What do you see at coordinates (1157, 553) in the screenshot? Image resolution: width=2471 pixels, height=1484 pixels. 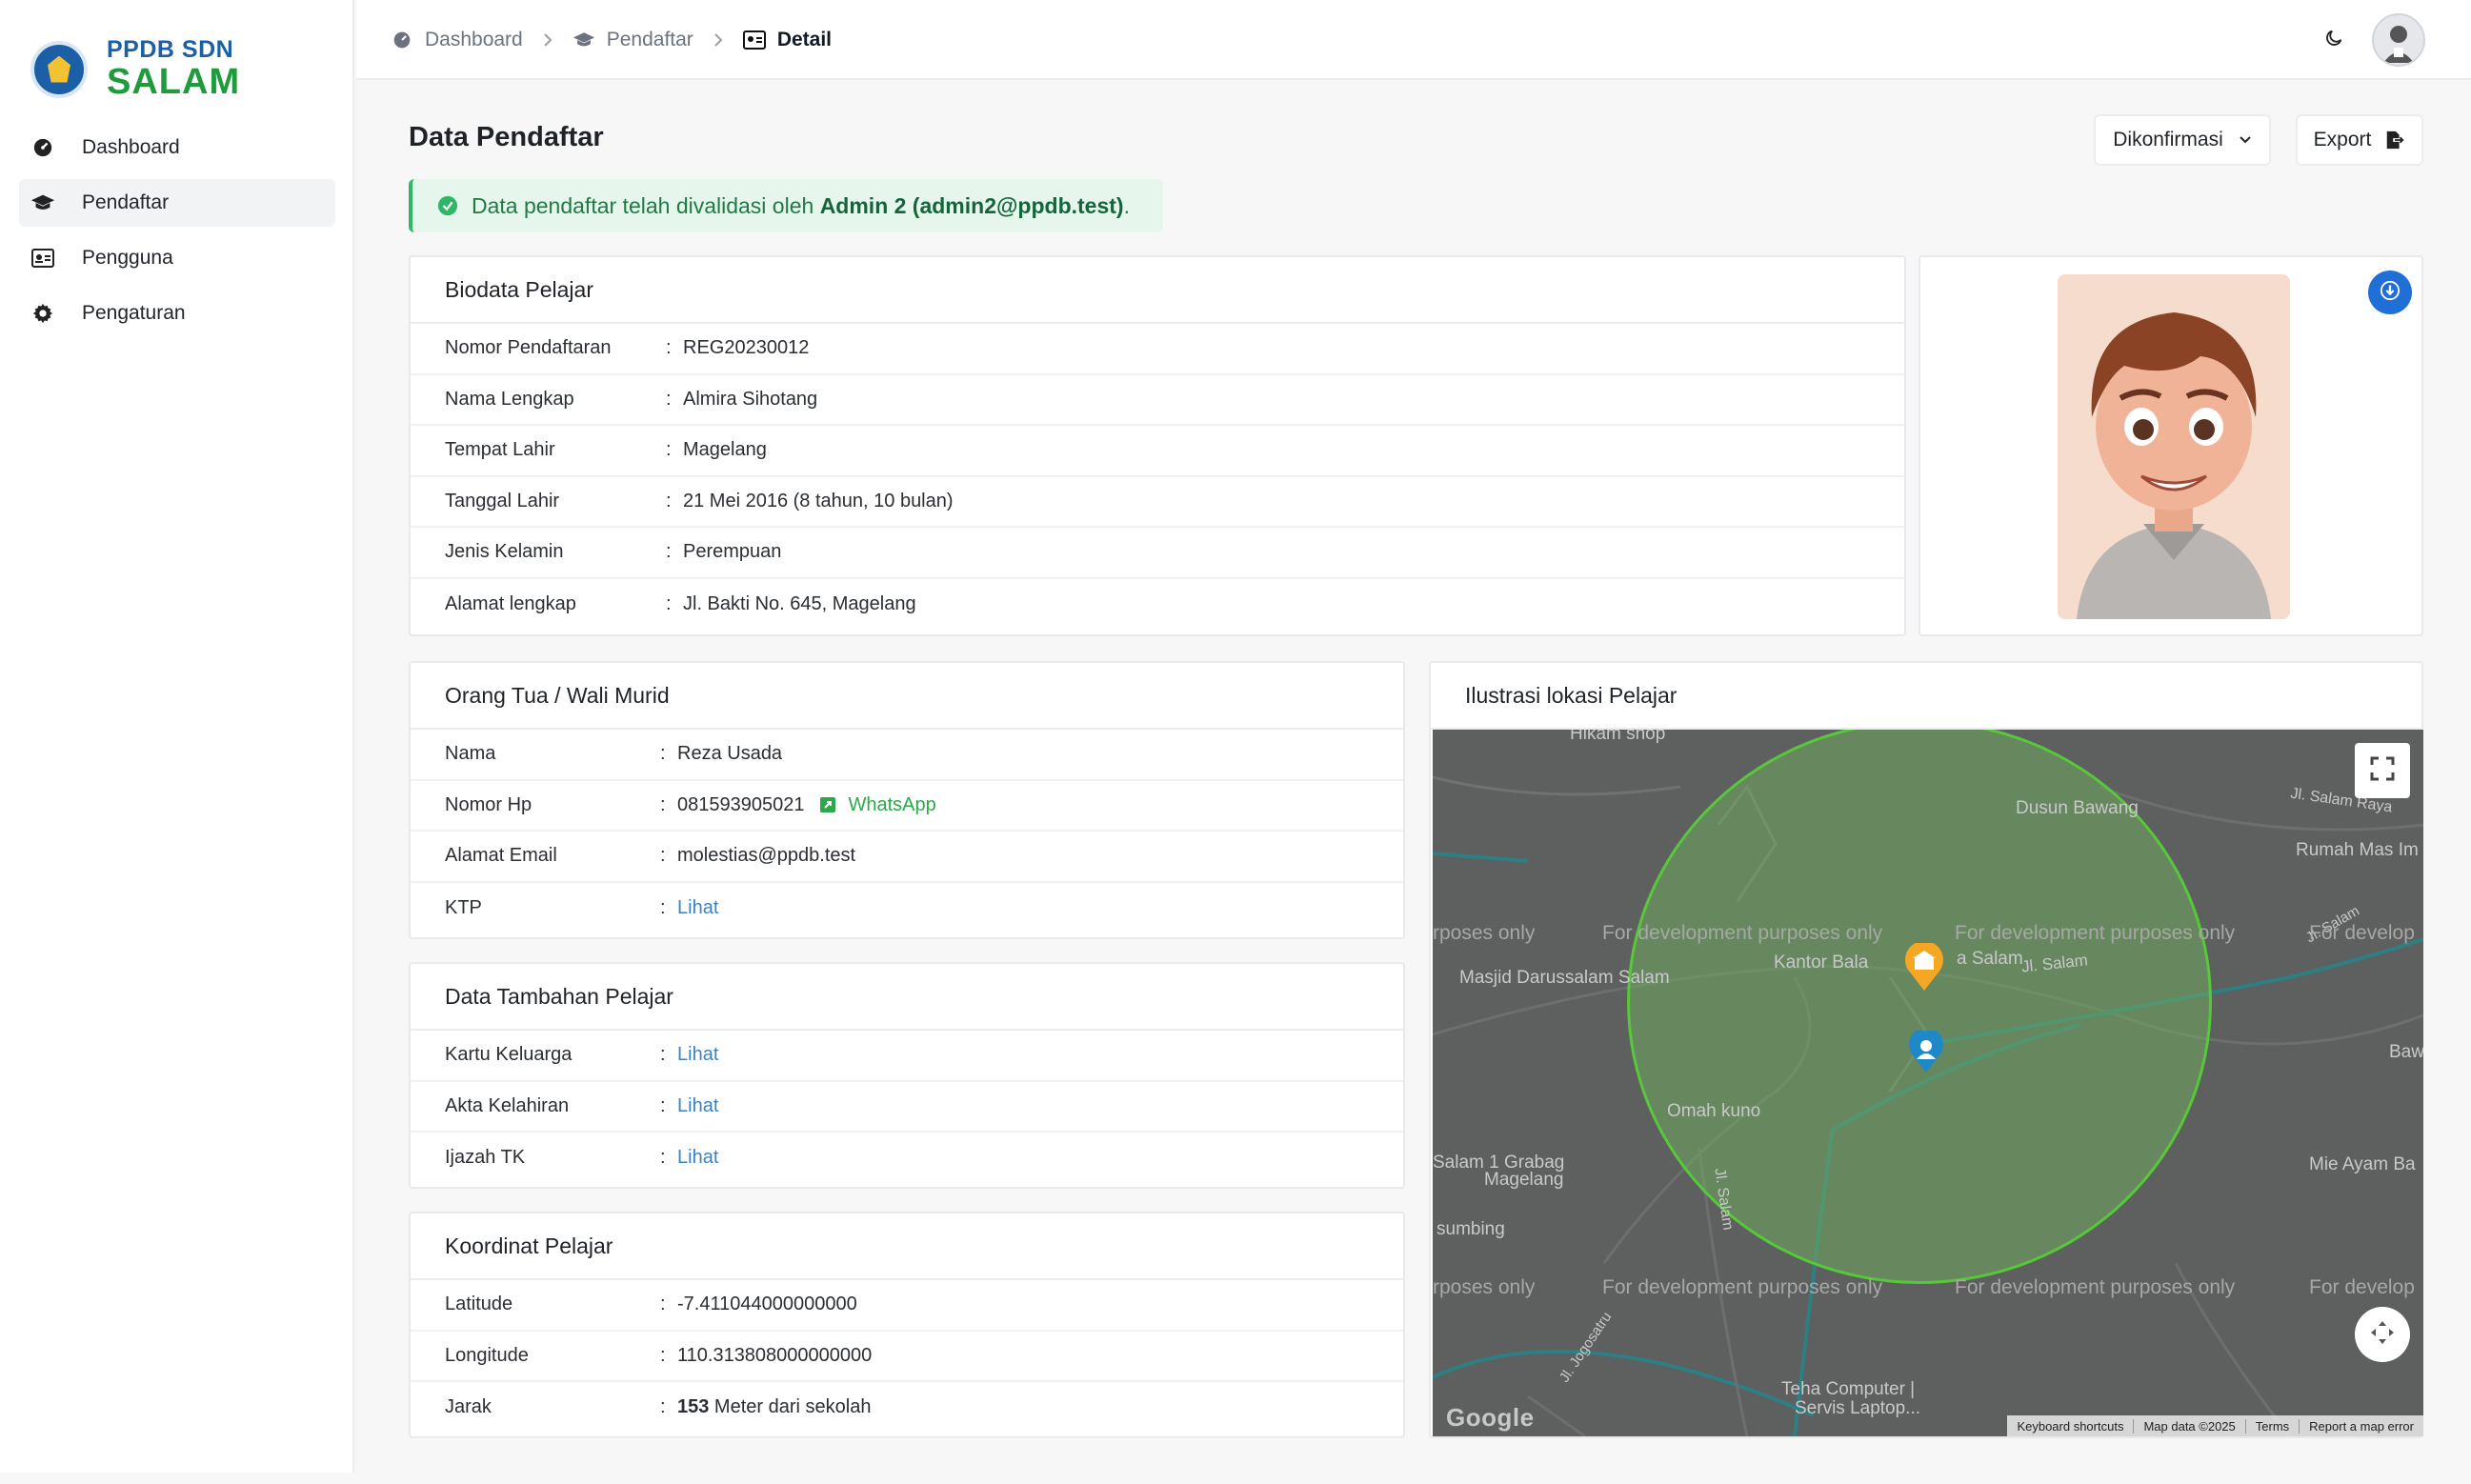 I see `biodata-row: Jenis Kelamin: Perempuan` at bounding box center [1157, 553].